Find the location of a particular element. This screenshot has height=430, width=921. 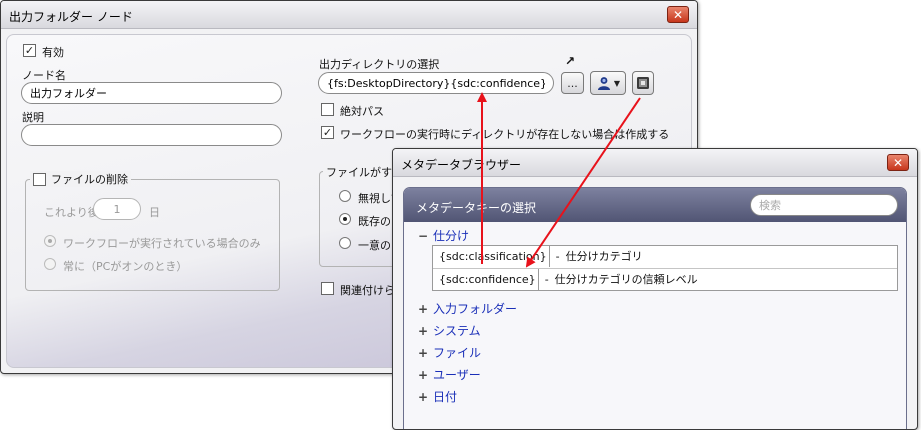

tree-node-label: 日付 is located at coordinates (445, 397).